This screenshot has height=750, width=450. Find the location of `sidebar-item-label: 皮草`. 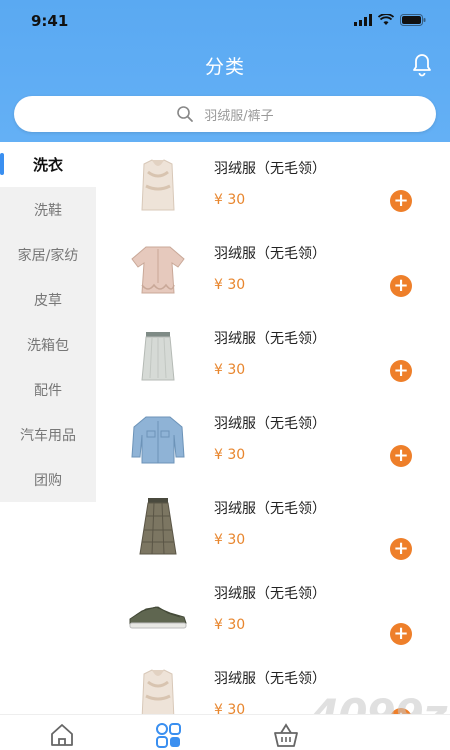

sidebar-item-label: 皮草 is located at coordinates (48, 300).